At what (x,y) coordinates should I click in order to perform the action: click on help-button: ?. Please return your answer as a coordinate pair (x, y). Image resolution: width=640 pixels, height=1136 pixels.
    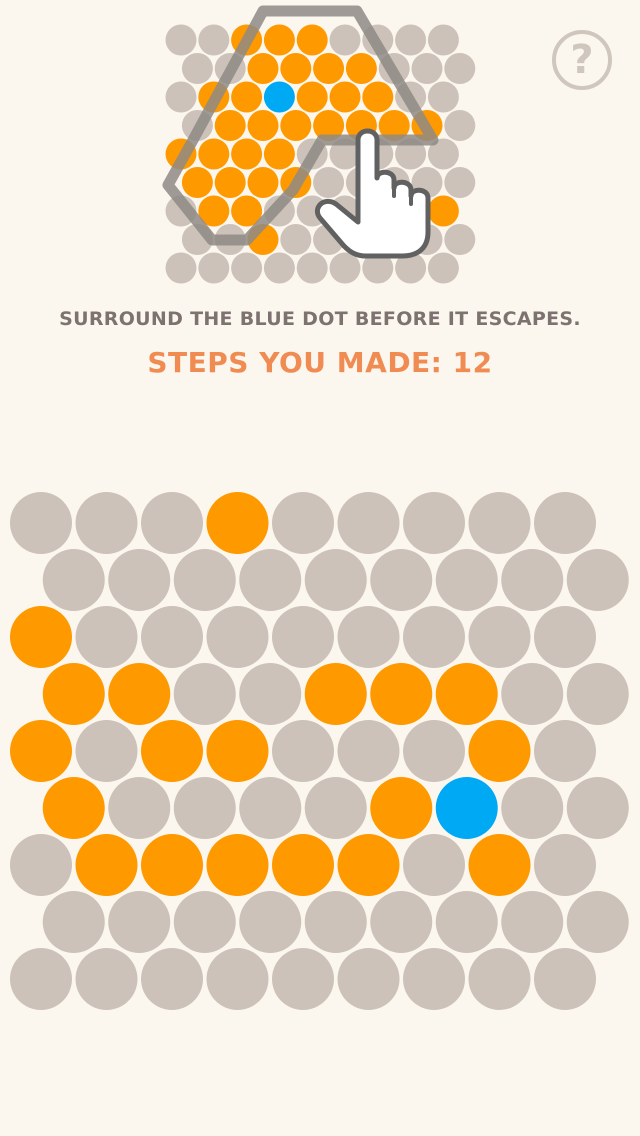
    Looking at the image, I should click on (582, 60).